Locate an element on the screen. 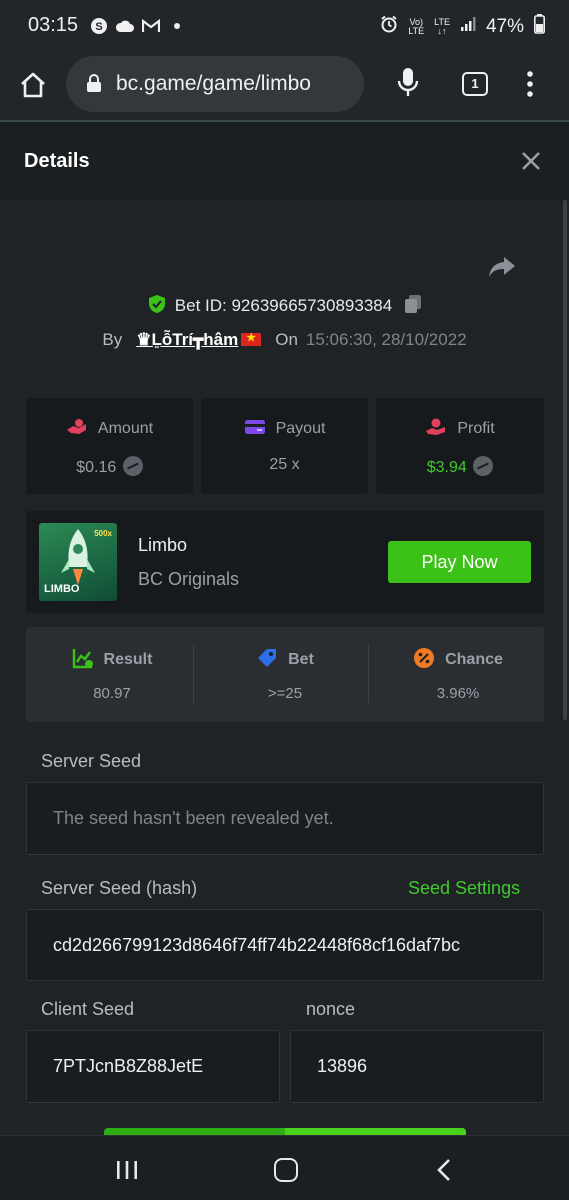 Image resolution: width=569 pixels, height=1200 pixels. nonce-value: 13896 is located at coordinates (342, 1066).